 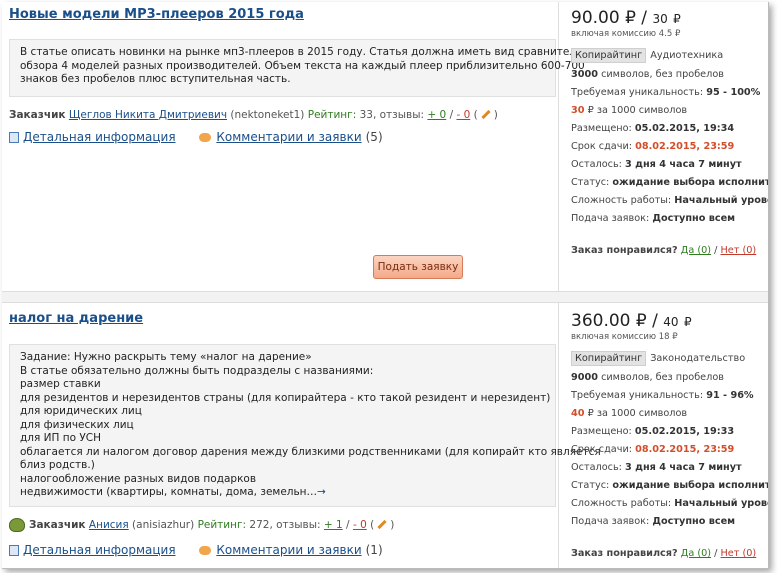 I want to click on chars-value: 3000, so click(x=584, y=74).